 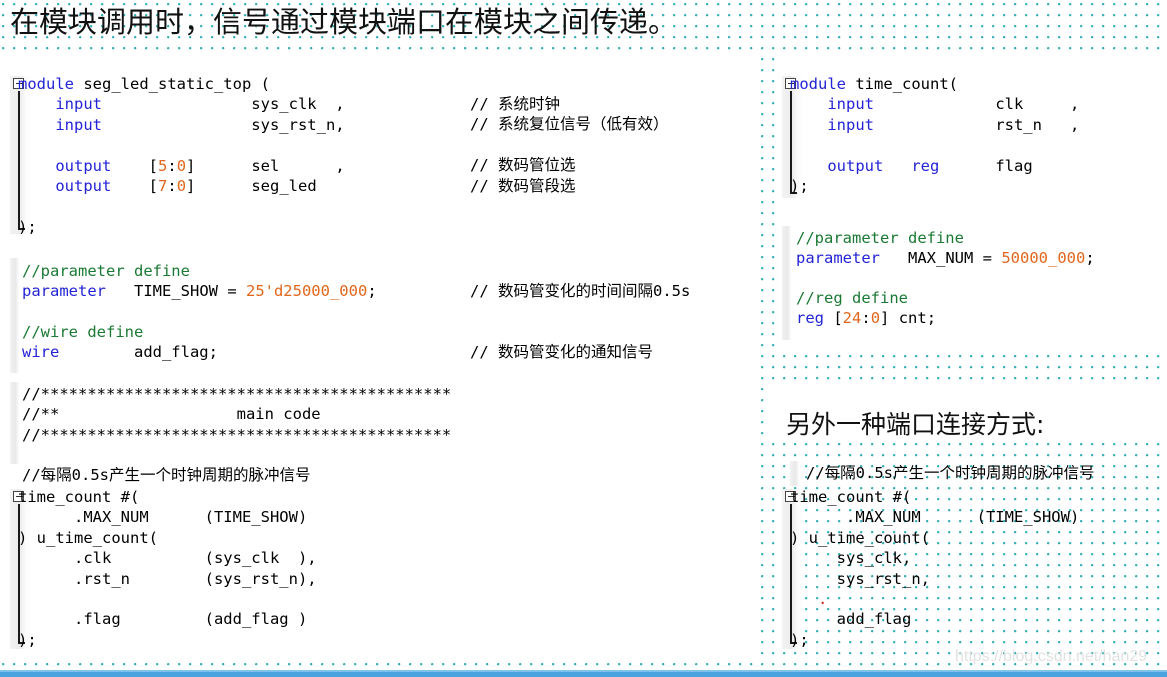 What do you see at coordinates (14, 423) in the screenshot?
I see `left-blockbar-separator` at bounding box center [14, 423].